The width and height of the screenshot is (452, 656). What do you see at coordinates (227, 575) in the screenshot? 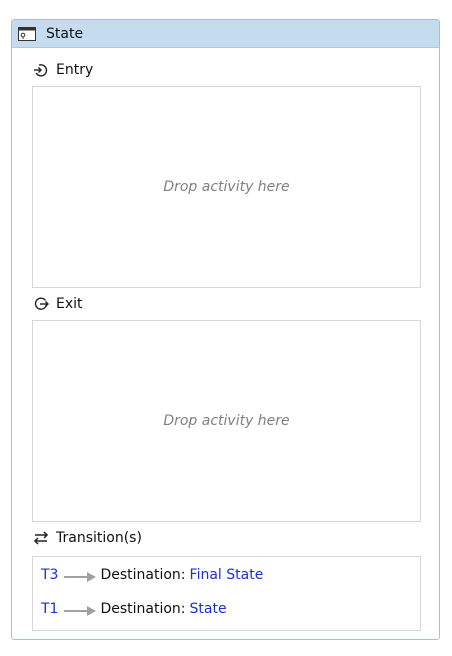
I see `destination-link: Final State` at bounding box center [227, 575].